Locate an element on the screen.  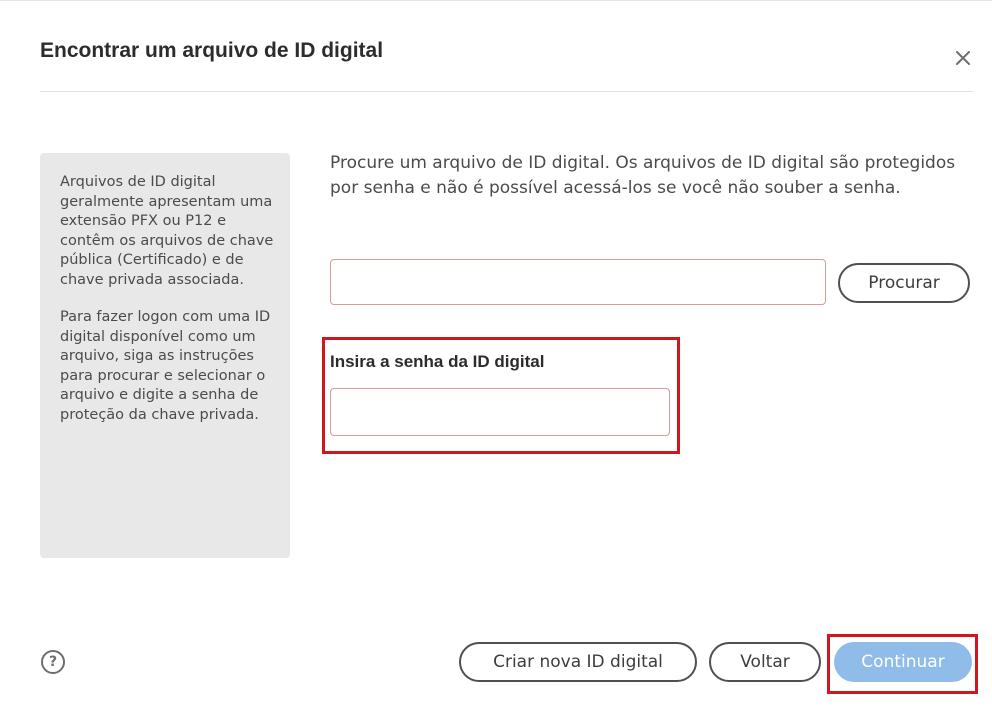
dialog-title: Encontrar um arquivo de ID digital is located at coordinates (212, 50).